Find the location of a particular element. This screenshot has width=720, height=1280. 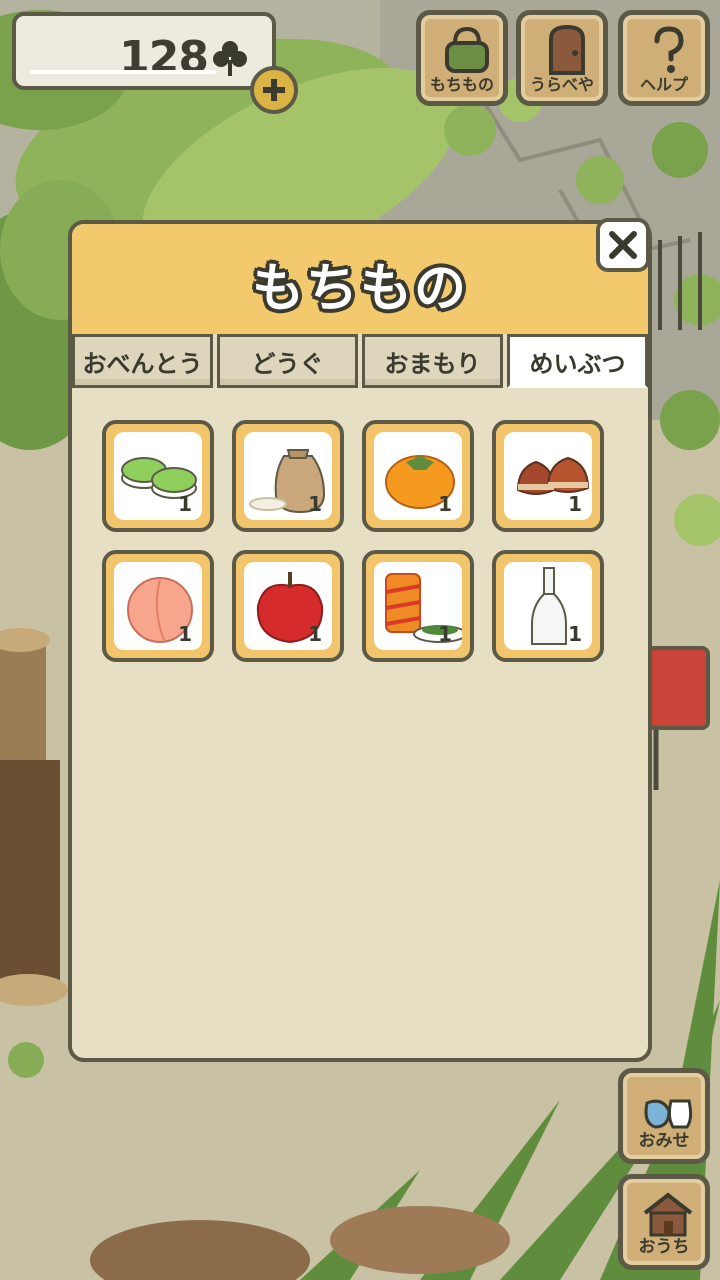

tab-souvenirs: めいぶつ is located at coordinates (577, 361).